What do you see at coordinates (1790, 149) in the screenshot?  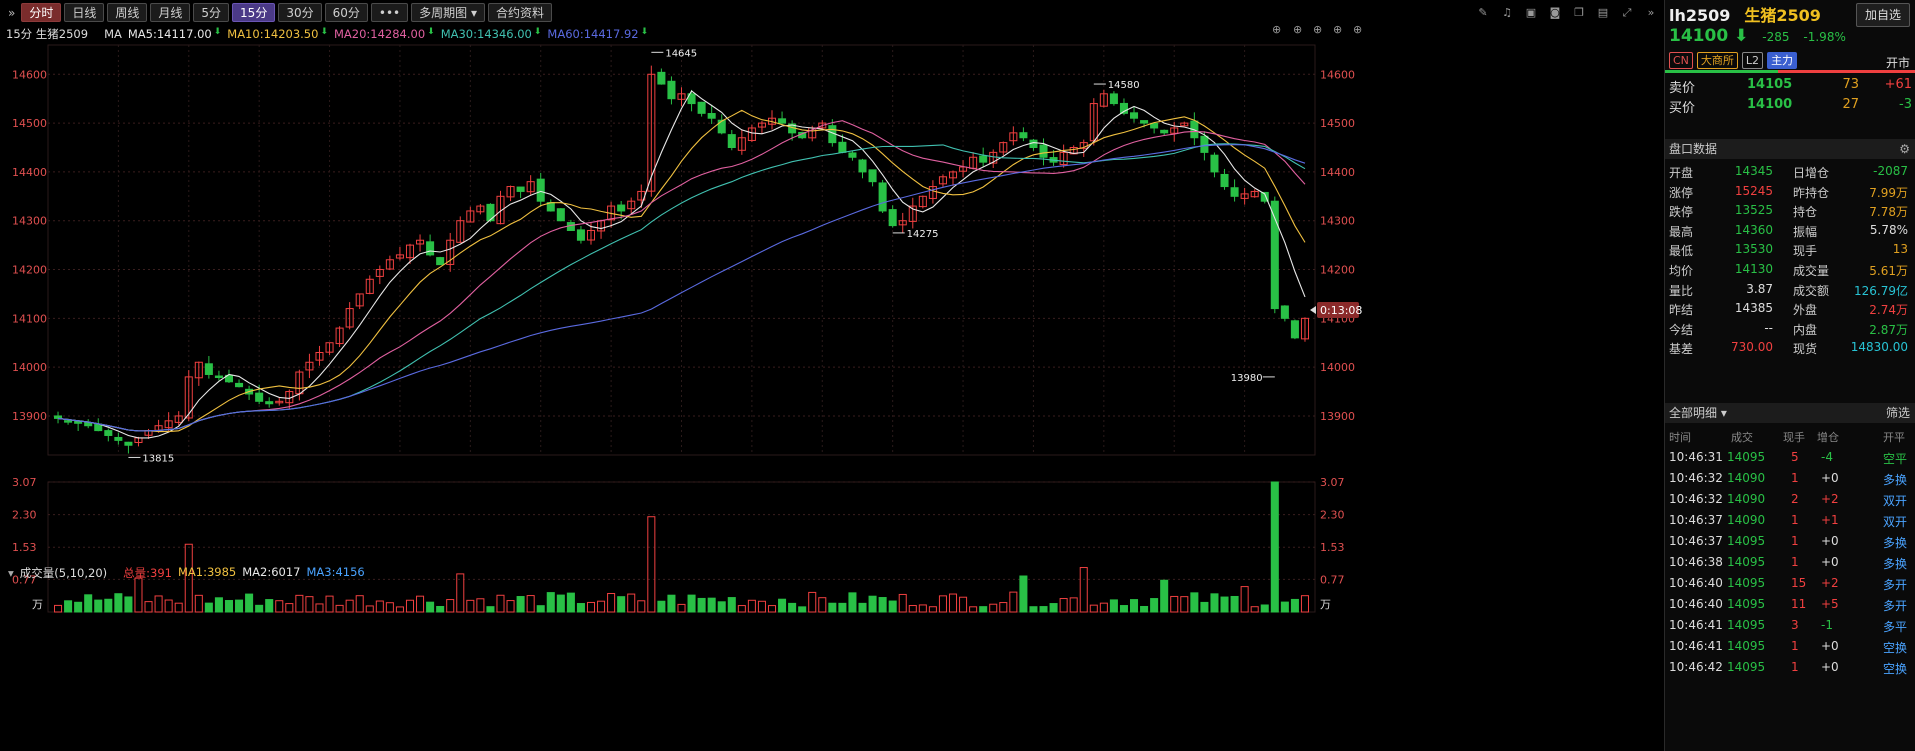 I see `board-header: 盘口数据 ⚙` at bounding box center [1790, 149].